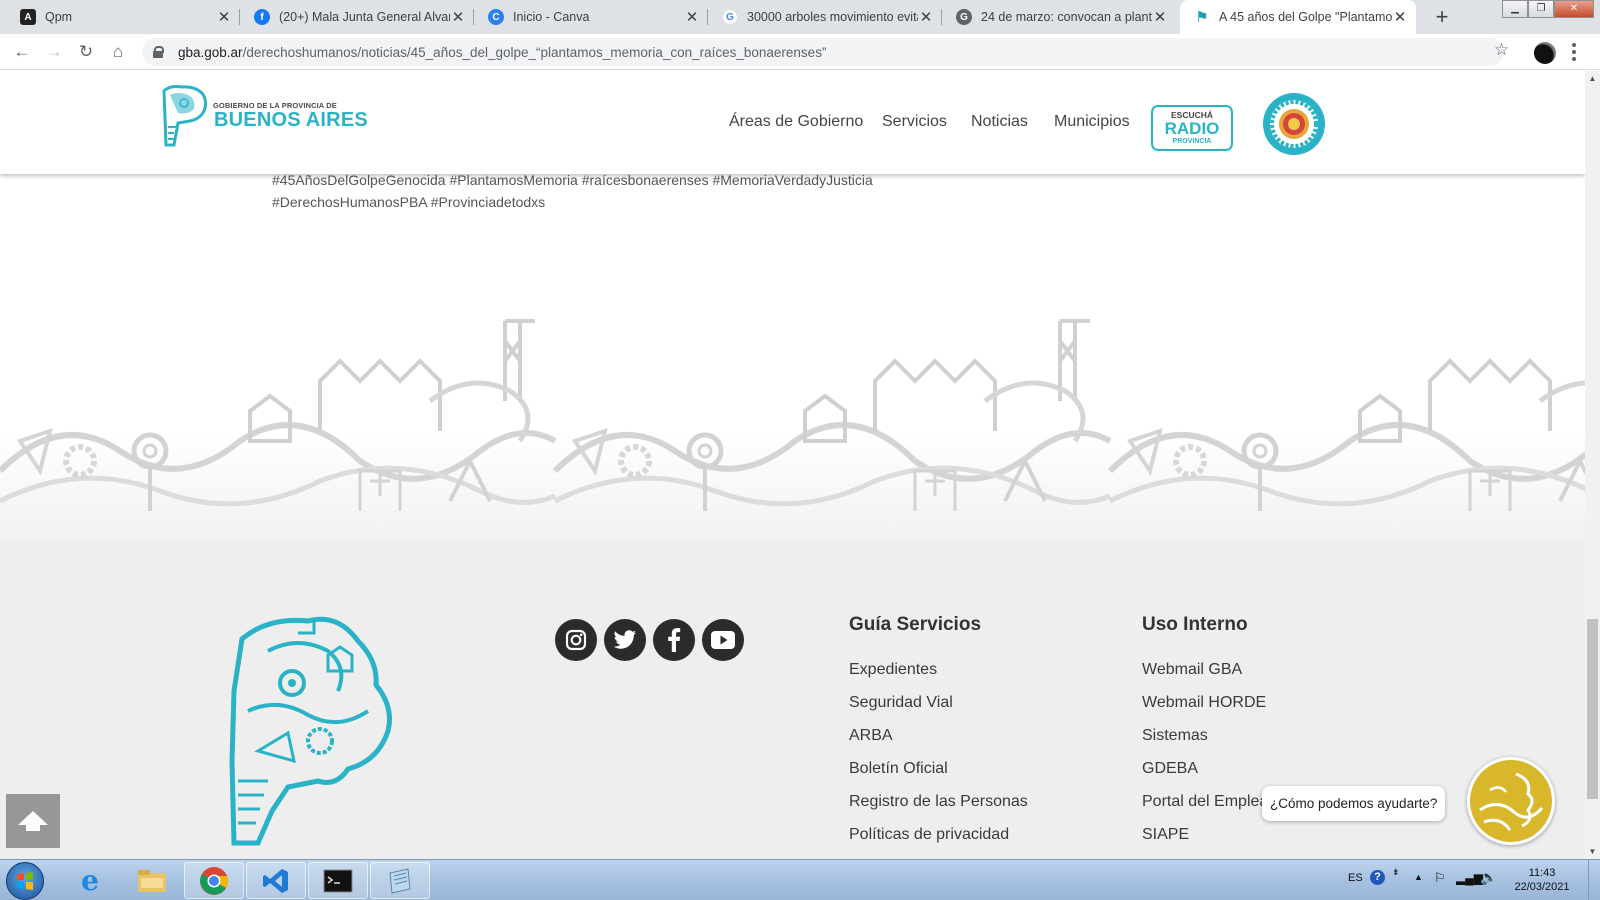 Image resolution: width=1600 pixels, height=900 pixels. What do you see at coordinates (591, 17) in the screenshot?
I see `tab-canva: C Inicio - Canva ✕` at bounding box center [591, 17].